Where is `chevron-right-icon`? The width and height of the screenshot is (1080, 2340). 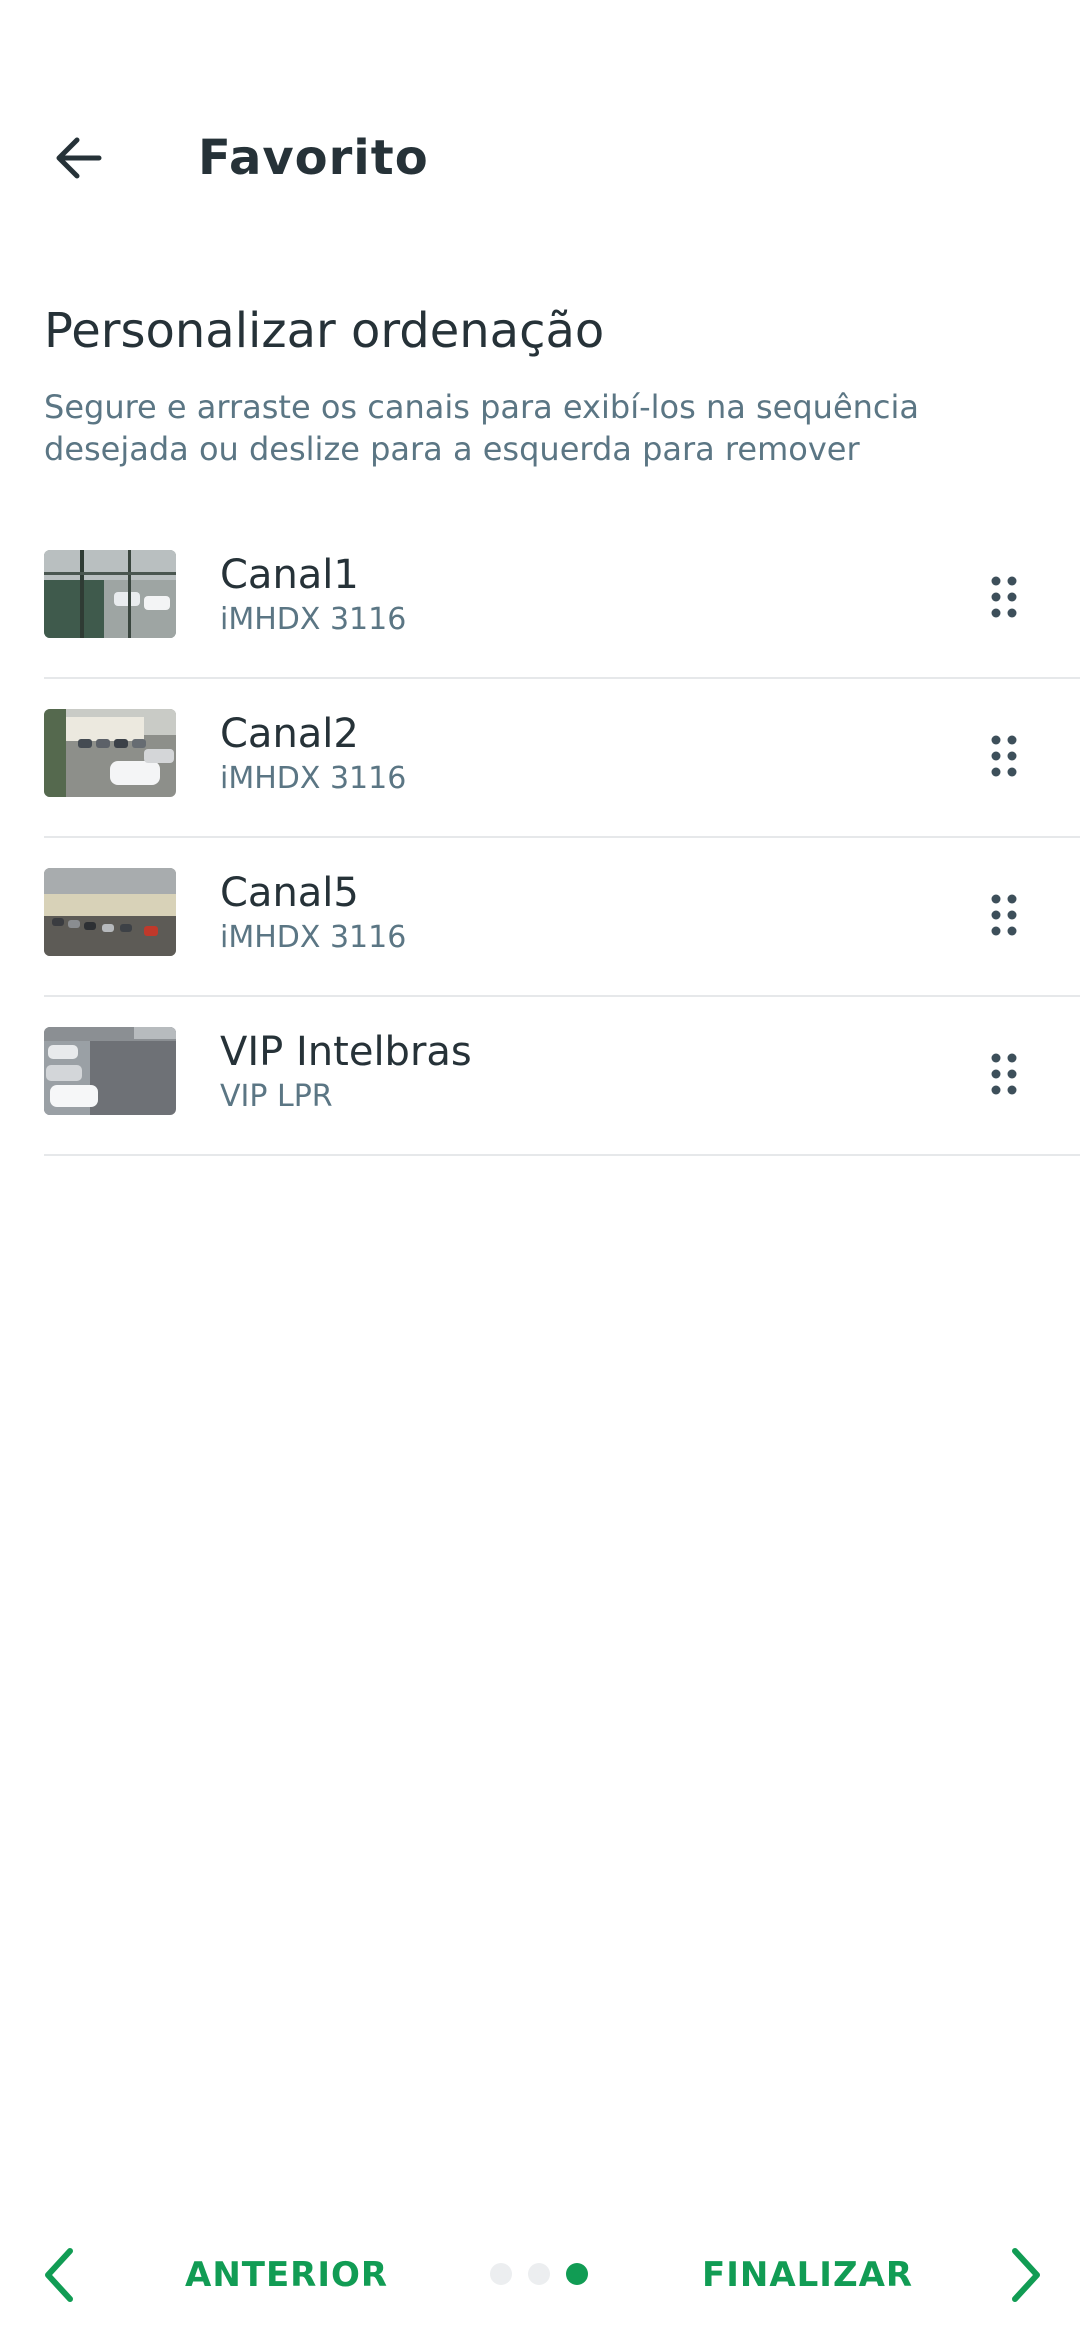
chevron-right-icon is located at coordinates (1025, 2275).